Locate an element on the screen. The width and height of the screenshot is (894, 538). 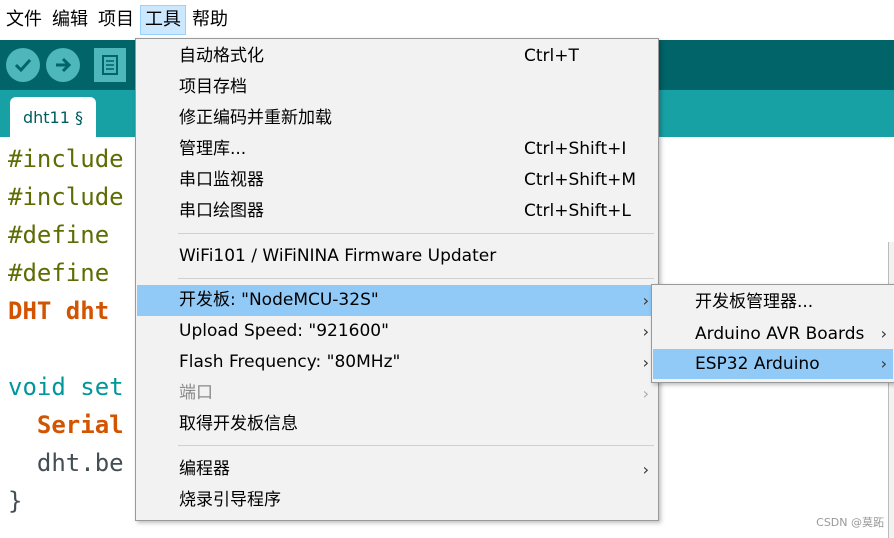
menu-item-port: 端口 › is located at coordinates (397, 393).